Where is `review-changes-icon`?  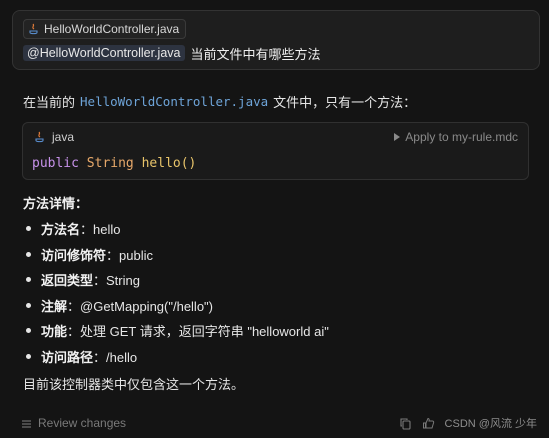
review-changes-icon is located at coordinates (26, 423).